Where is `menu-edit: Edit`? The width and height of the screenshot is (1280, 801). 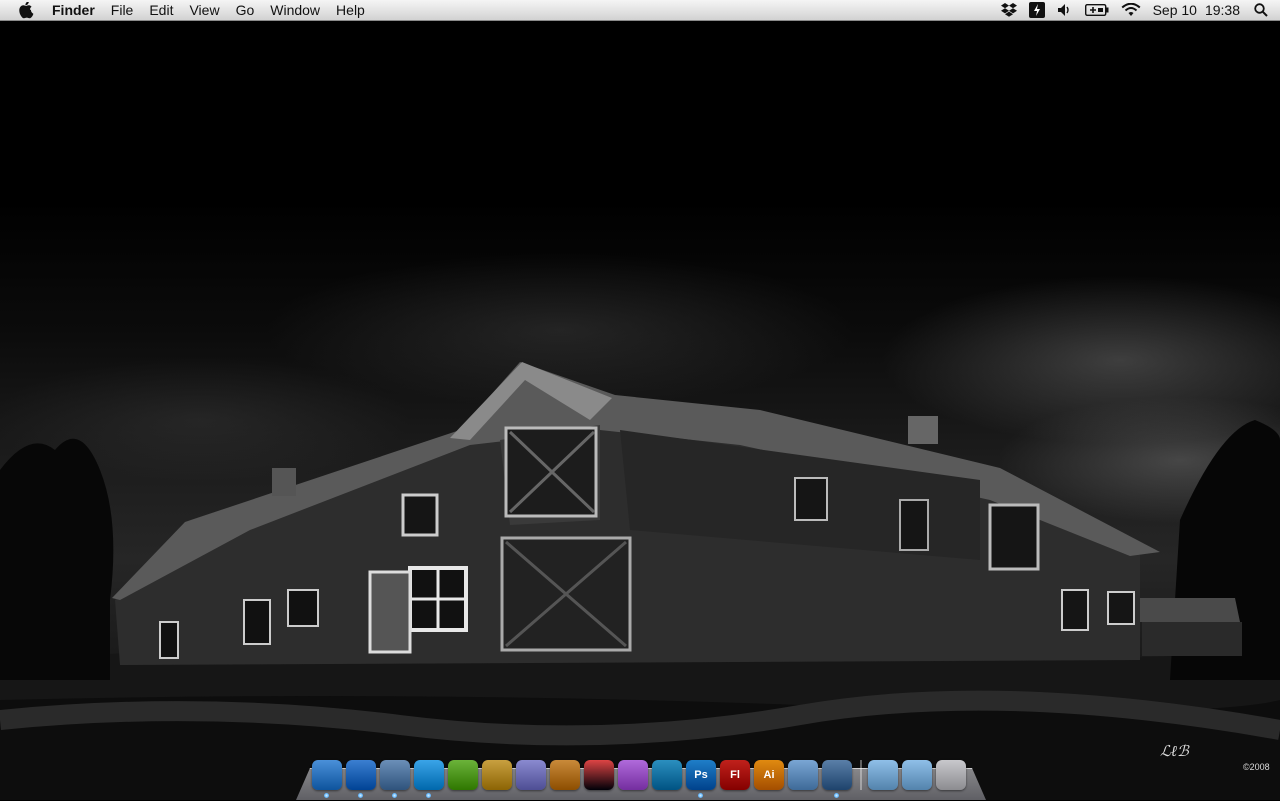 menu-edit: Edit is located at coordinates (161, 10).